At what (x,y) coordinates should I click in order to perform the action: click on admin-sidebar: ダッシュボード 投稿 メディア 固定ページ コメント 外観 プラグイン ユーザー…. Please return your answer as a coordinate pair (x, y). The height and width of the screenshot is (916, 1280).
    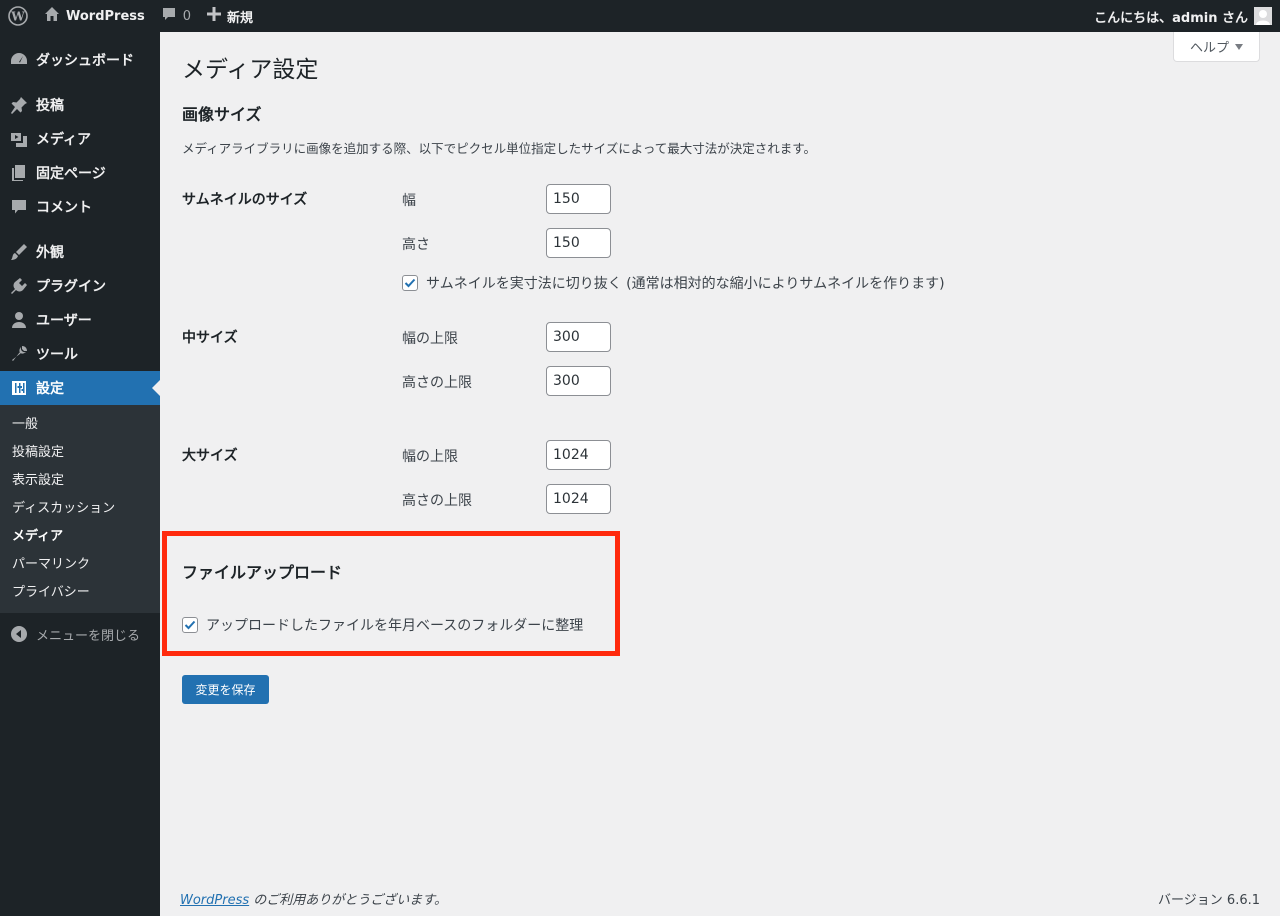
    Looking at the image, I should click on (80, 474).